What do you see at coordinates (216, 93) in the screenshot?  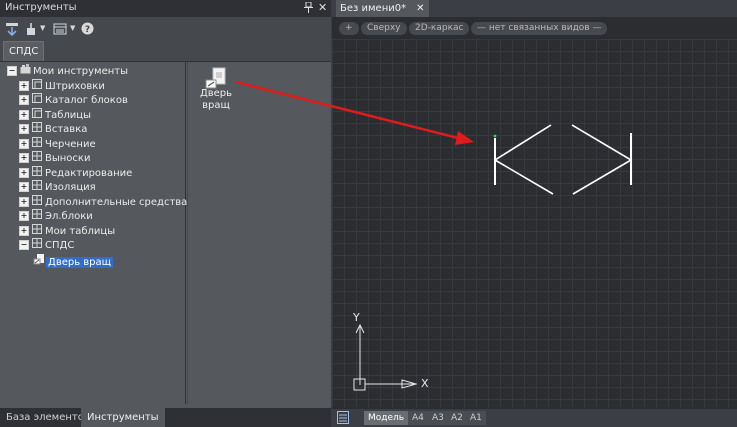 I see `door-tool-label-line1: Дверь` at bounding box center [216, 93].